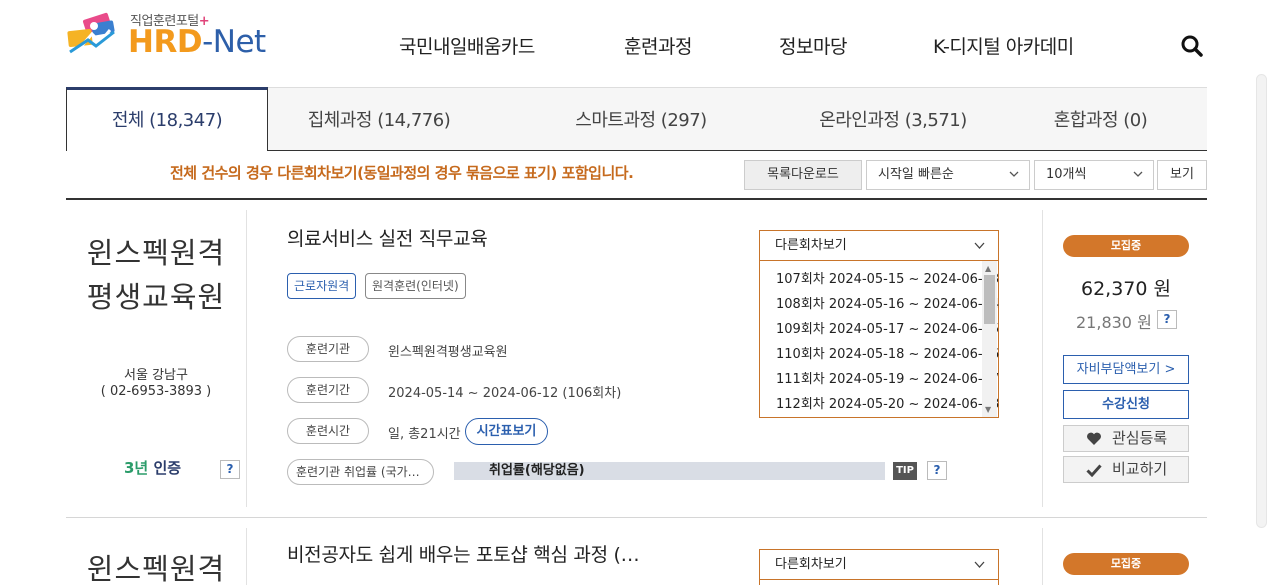 The height and width of the screenshot is (585, 1267). Describe the element at coordinates (156, 375) in the screenshot. I see `org-location: 서울 강남구` at that location.